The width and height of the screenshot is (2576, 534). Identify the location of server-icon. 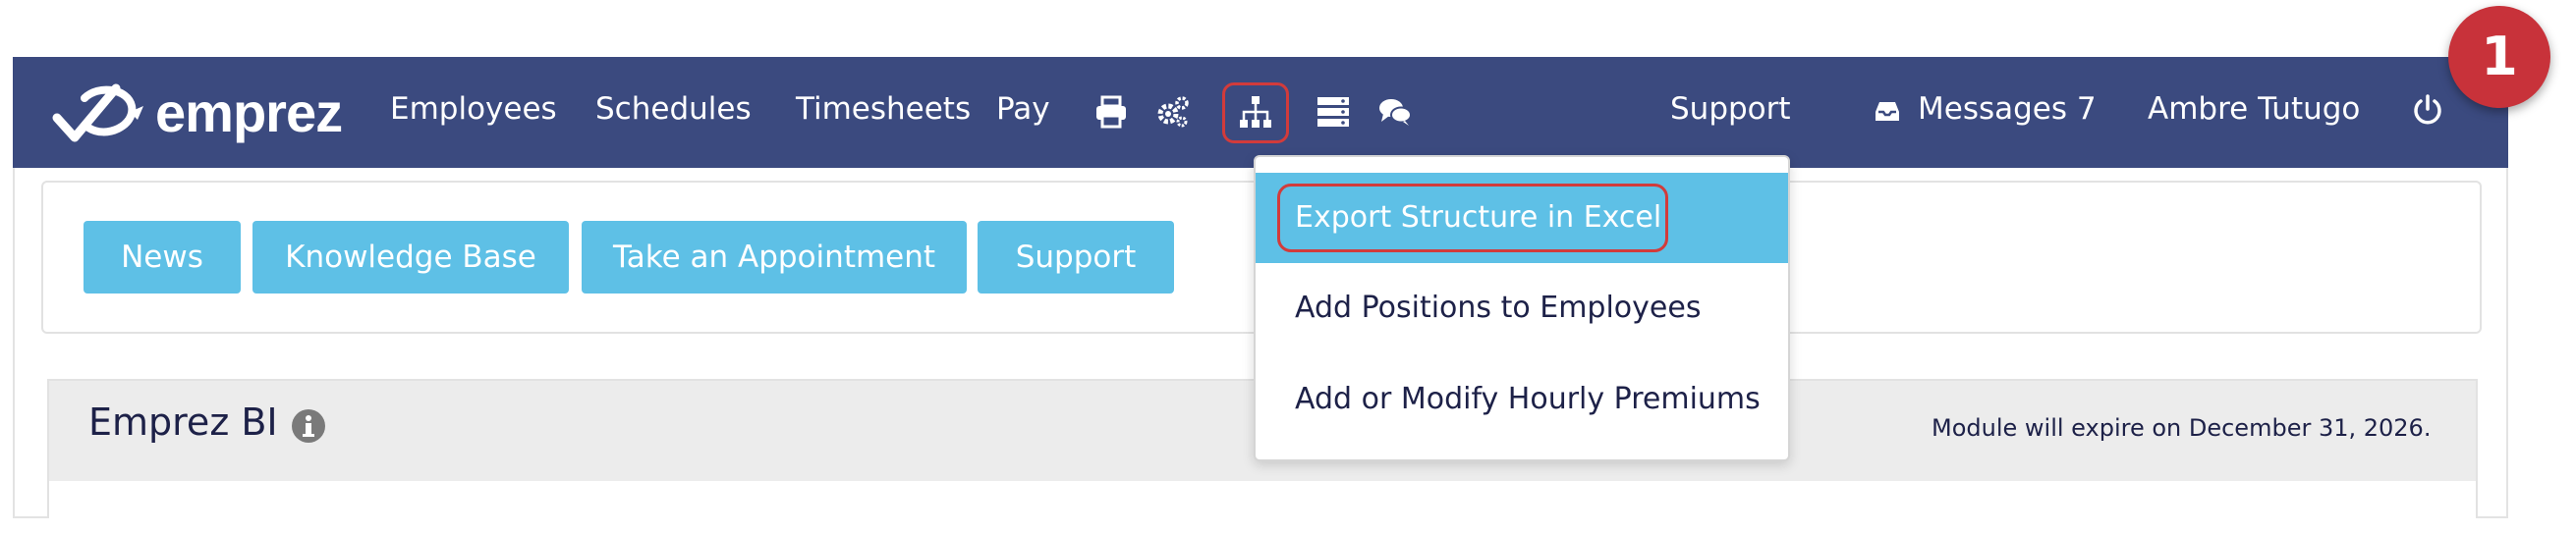
(1333, 112).